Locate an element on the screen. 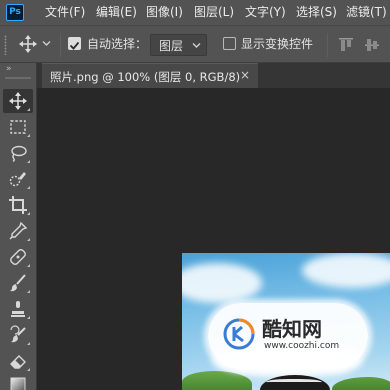 The width and height of the screenshot is (390, 390). collapse-panel-icon: » is located at coordinates (8, 69).